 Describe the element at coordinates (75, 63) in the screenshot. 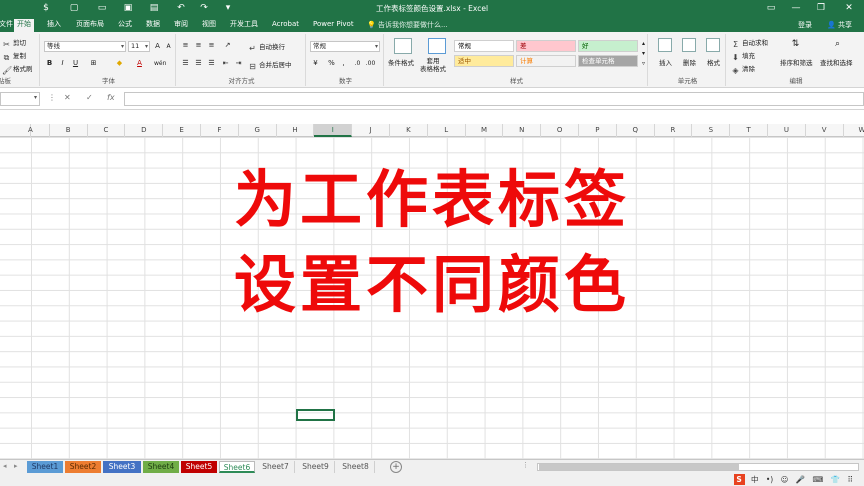

I see `underline-button: U` at that location.